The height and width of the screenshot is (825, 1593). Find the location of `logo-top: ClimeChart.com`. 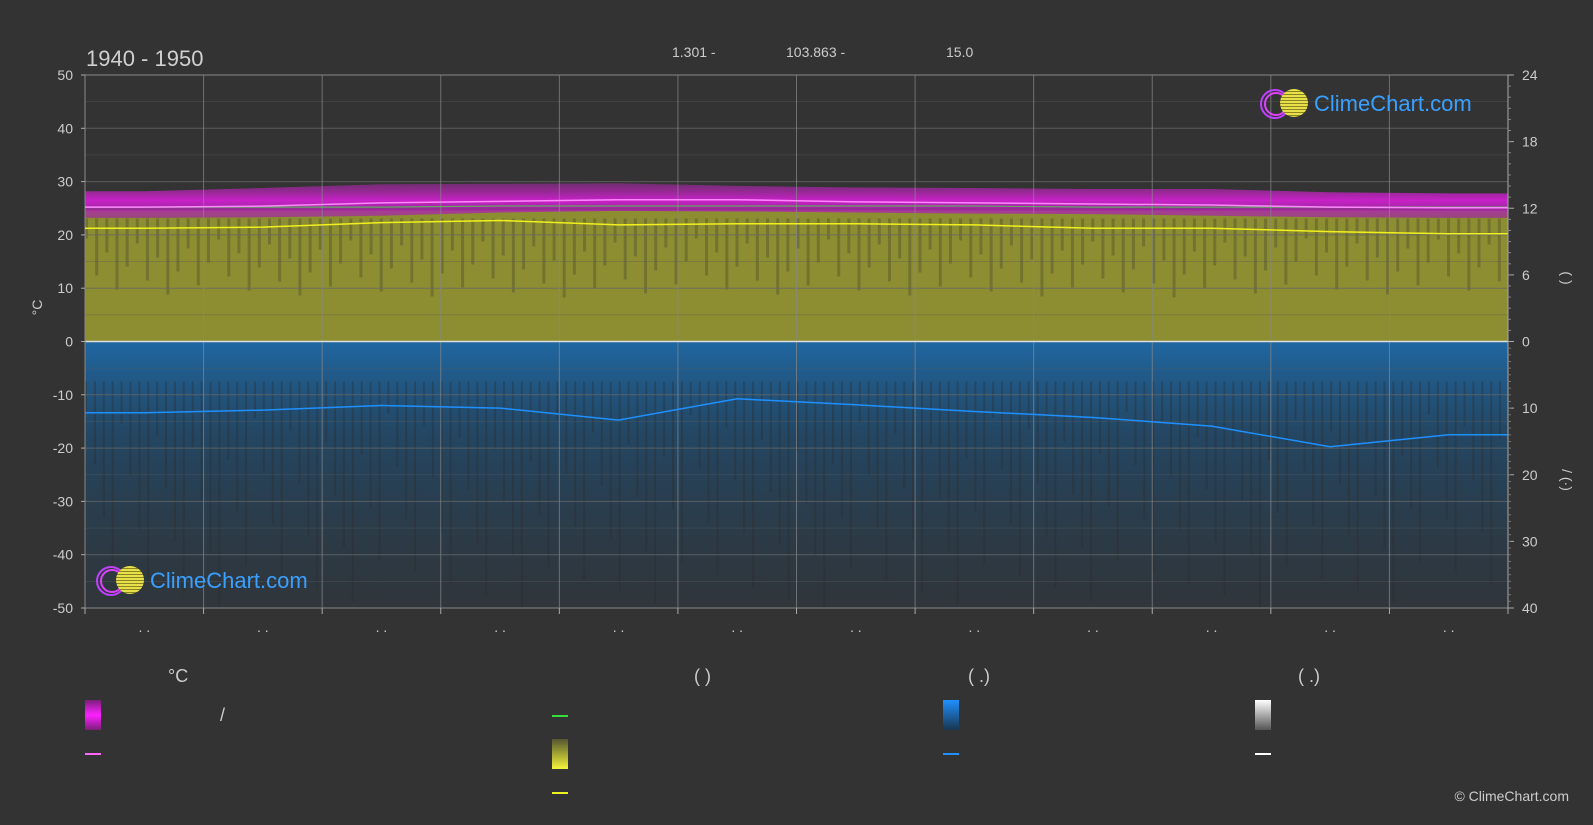

logo-top: ClimeChart.com is located at coordinates (1380, 104).